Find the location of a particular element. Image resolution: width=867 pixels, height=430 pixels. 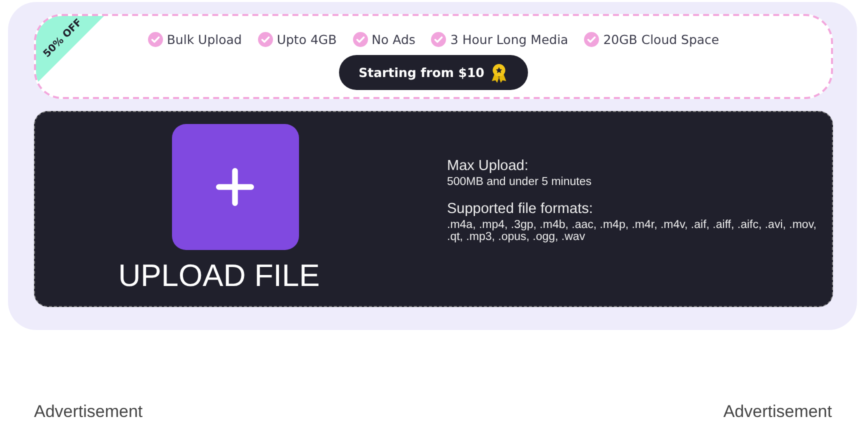

add-file-button is located at coordinates (235, 187).